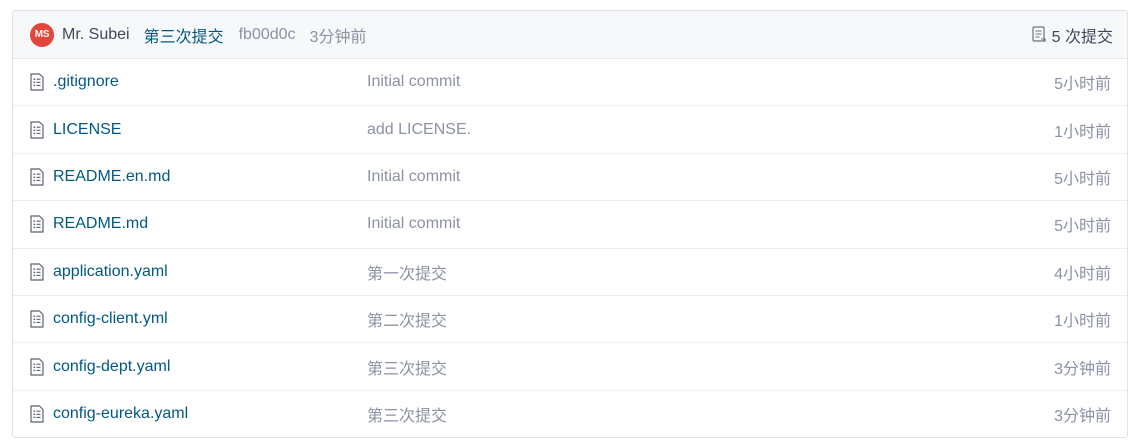 This screenshot has width=1148, height=448. What do you see at coordinates (184, 35) in the screenshot?
I see `commit-message-link: 第三次提交` at bounding box center [184, 35].